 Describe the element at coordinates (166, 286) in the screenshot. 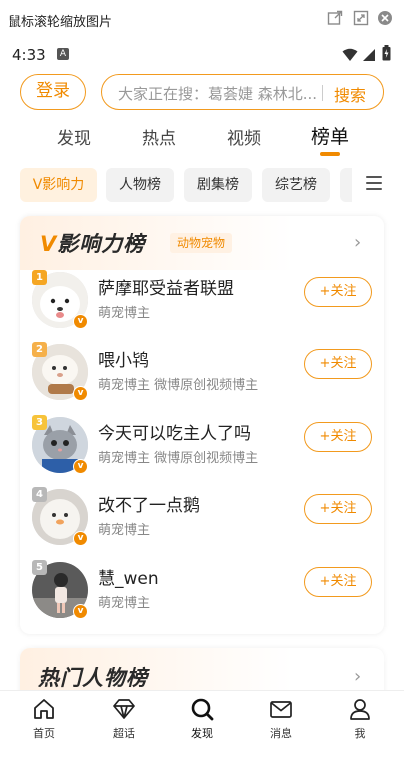

I see `account-name: 萨摩耶受益者联盟` at that location.